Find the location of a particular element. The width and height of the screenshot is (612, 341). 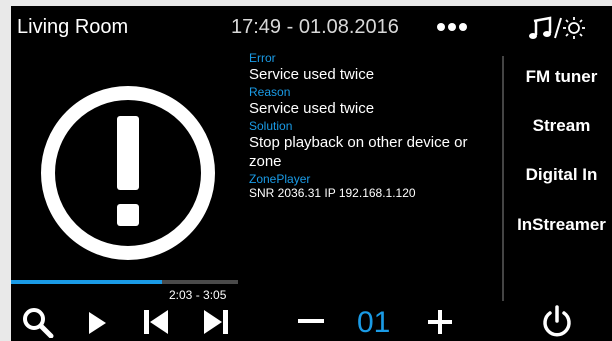

slash-separator is located at coordinates (558, 28).